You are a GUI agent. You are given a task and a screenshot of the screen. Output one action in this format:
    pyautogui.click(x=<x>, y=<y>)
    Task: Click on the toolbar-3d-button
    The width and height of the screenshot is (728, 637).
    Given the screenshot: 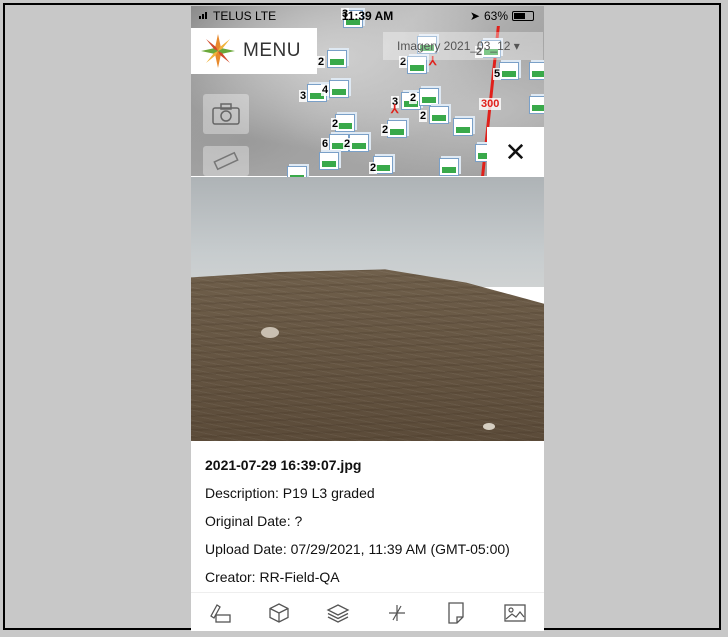 What is the action you would take?
    pyautogui.click(x=279, y=613)
    